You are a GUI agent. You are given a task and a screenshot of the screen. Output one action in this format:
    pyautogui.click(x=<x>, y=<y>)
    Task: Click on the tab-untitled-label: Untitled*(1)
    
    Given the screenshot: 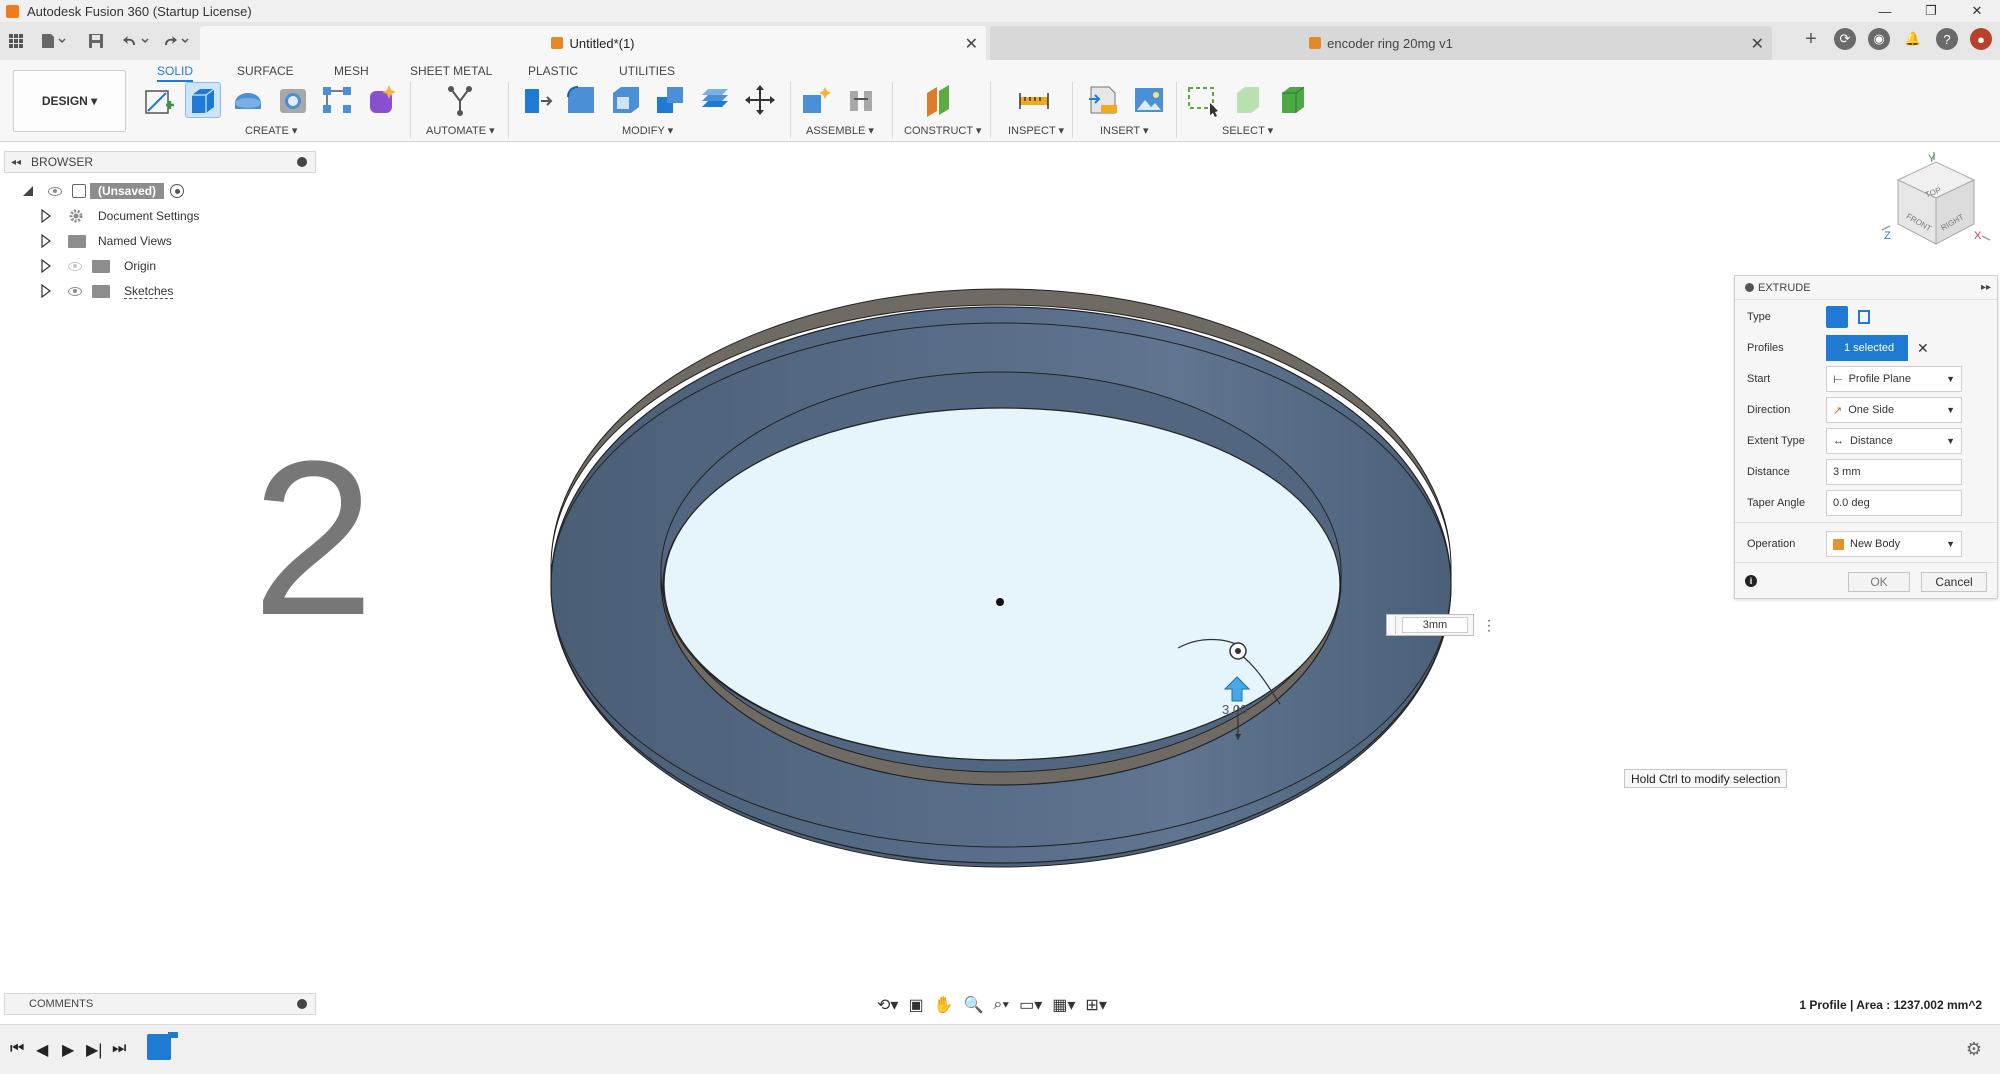 What is the action you would take?
    pyautogui.click(x=602, y=43)
    